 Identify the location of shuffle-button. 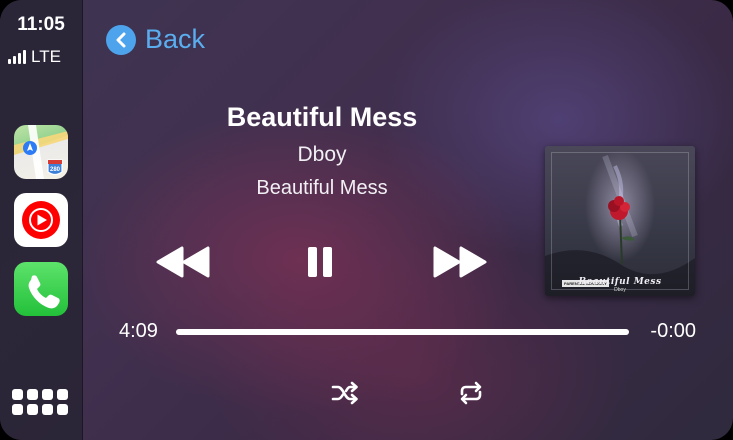
(345, 395).